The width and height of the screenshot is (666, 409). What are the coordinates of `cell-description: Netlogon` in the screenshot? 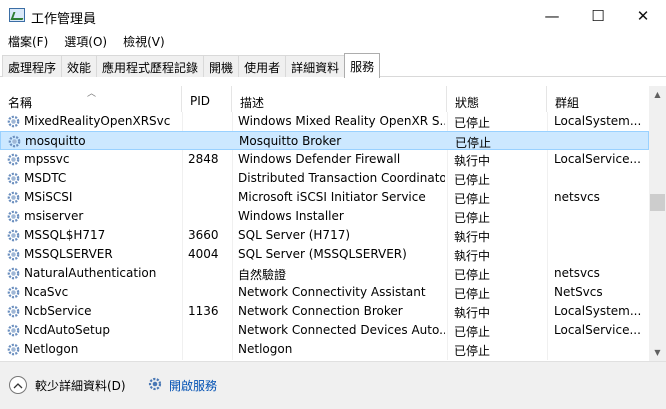 It's located at (265, 349).